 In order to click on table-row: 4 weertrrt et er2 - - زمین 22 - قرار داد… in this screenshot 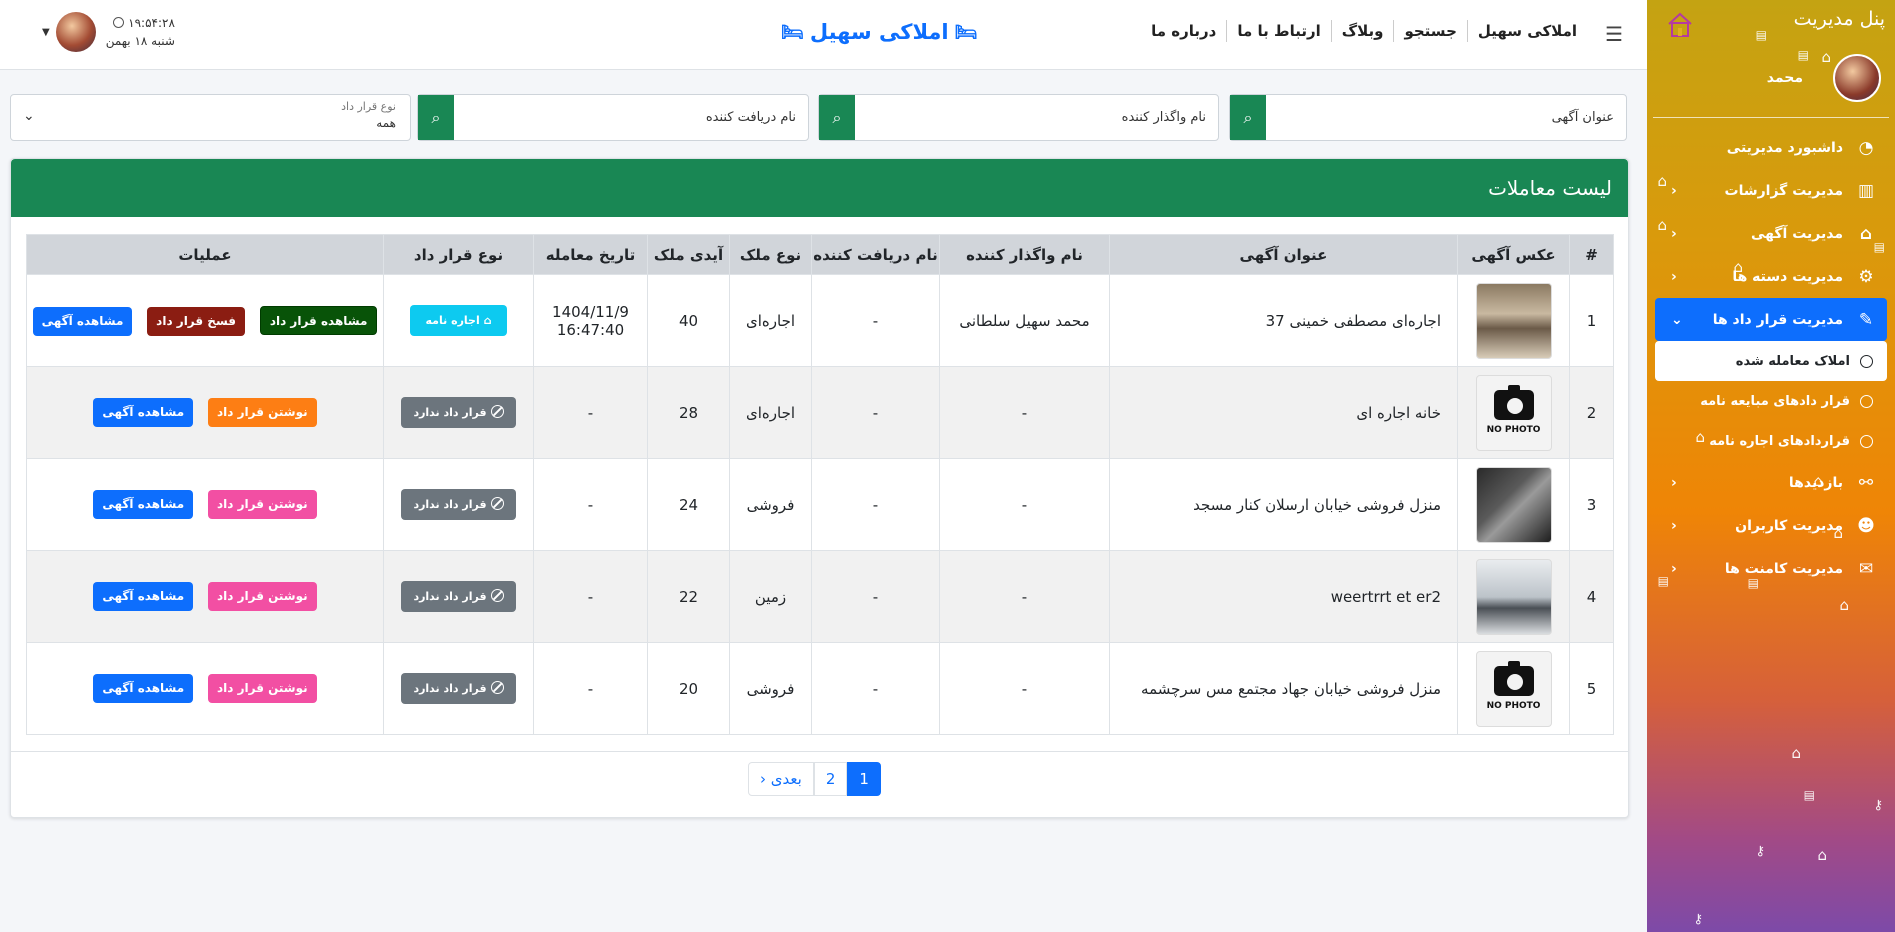, I will do `click(820, 596)`.